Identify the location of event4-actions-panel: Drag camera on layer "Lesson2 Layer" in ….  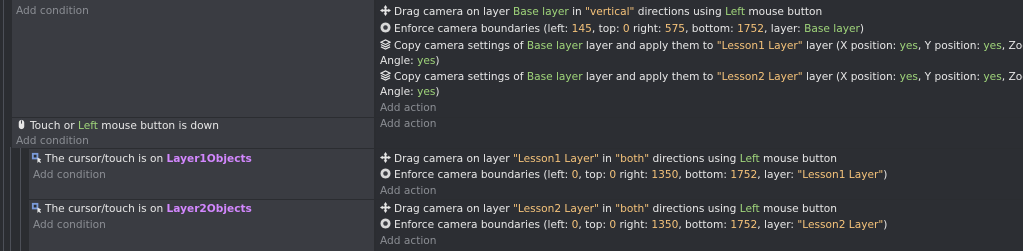
(699, 225).